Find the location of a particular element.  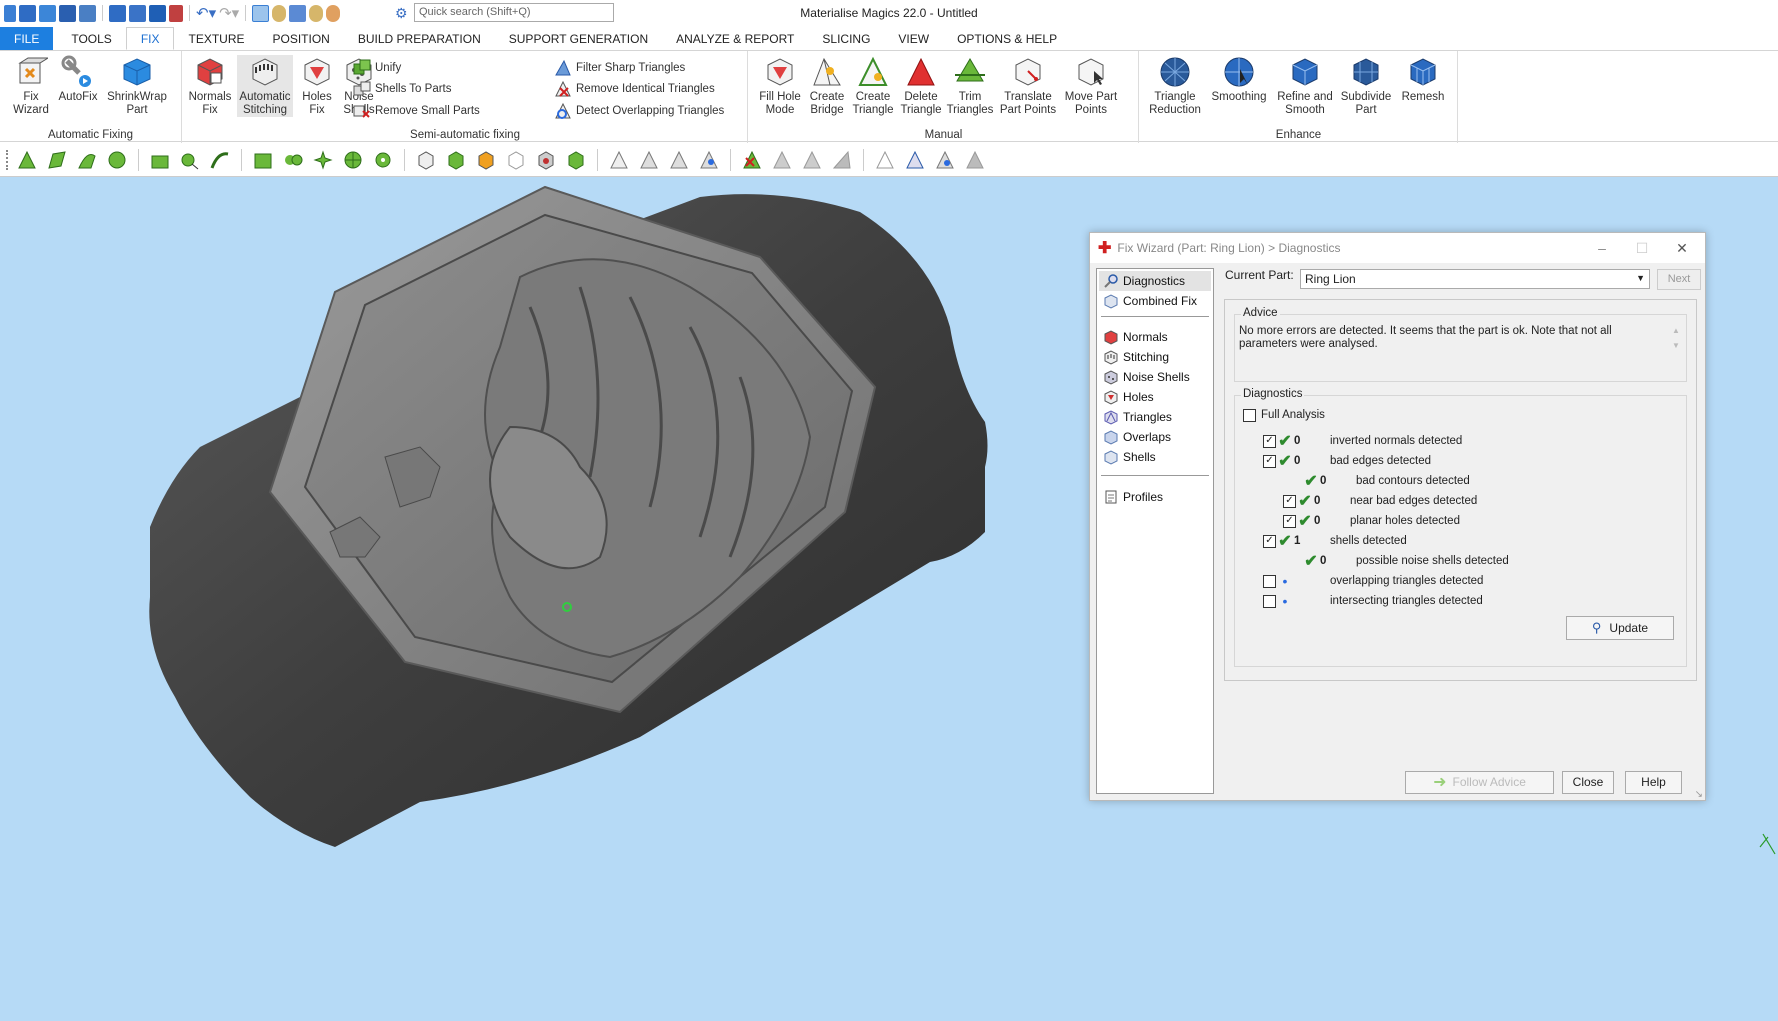

shrink-marking-icon is located at coordinates (323, 160).